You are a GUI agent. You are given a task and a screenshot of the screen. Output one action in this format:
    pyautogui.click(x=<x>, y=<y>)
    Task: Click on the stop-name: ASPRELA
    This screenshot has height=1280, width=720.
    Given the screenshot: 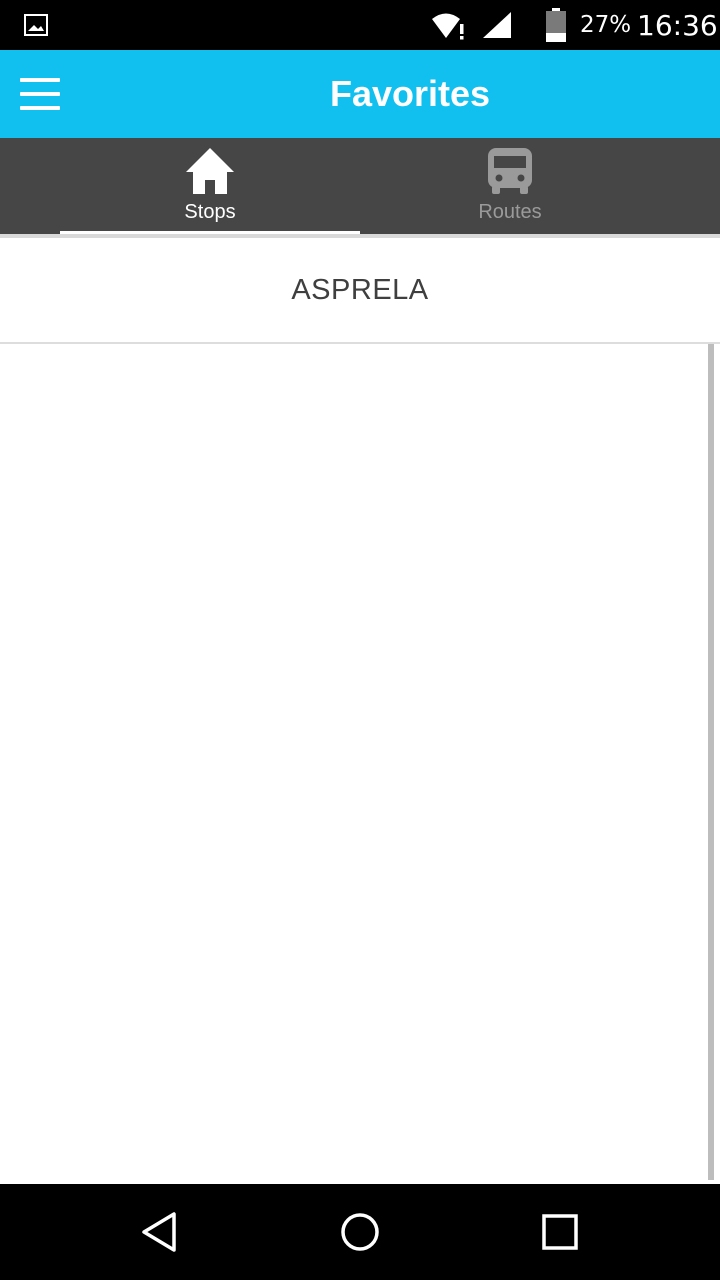 What is the action you would take?
    pyautogui.click(x=360, y=290)
    